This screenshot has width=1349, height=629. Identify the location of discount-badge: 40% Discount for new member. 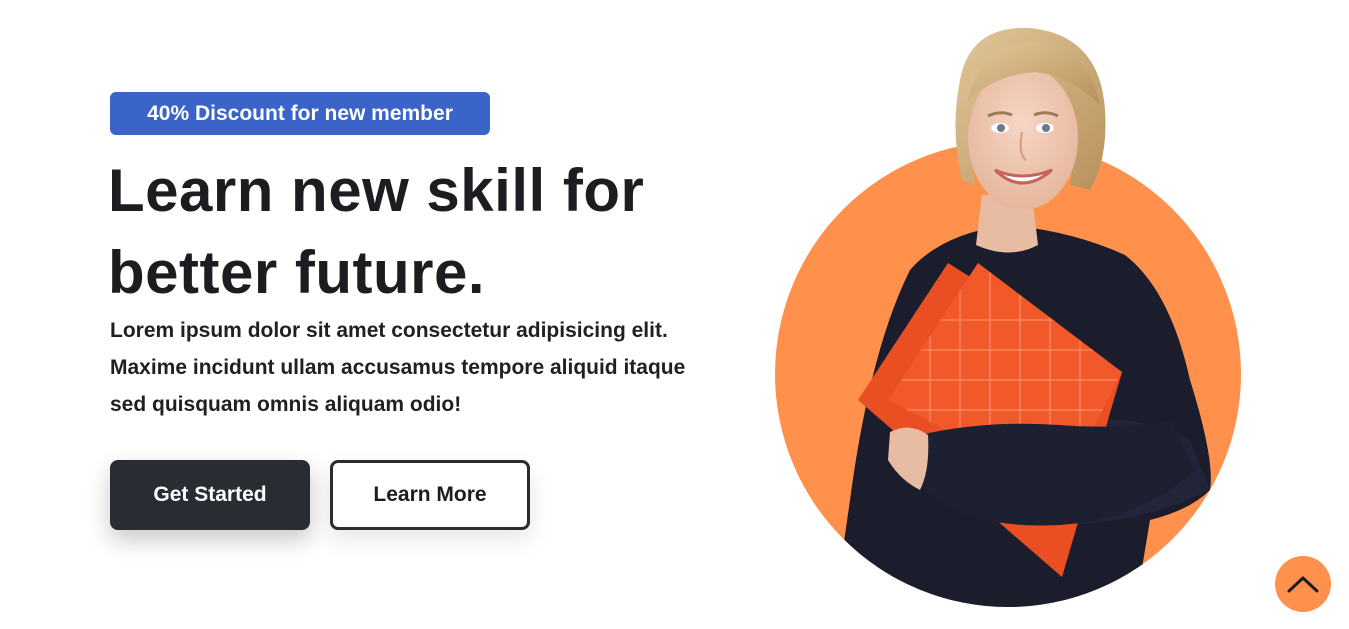
(300, 113).